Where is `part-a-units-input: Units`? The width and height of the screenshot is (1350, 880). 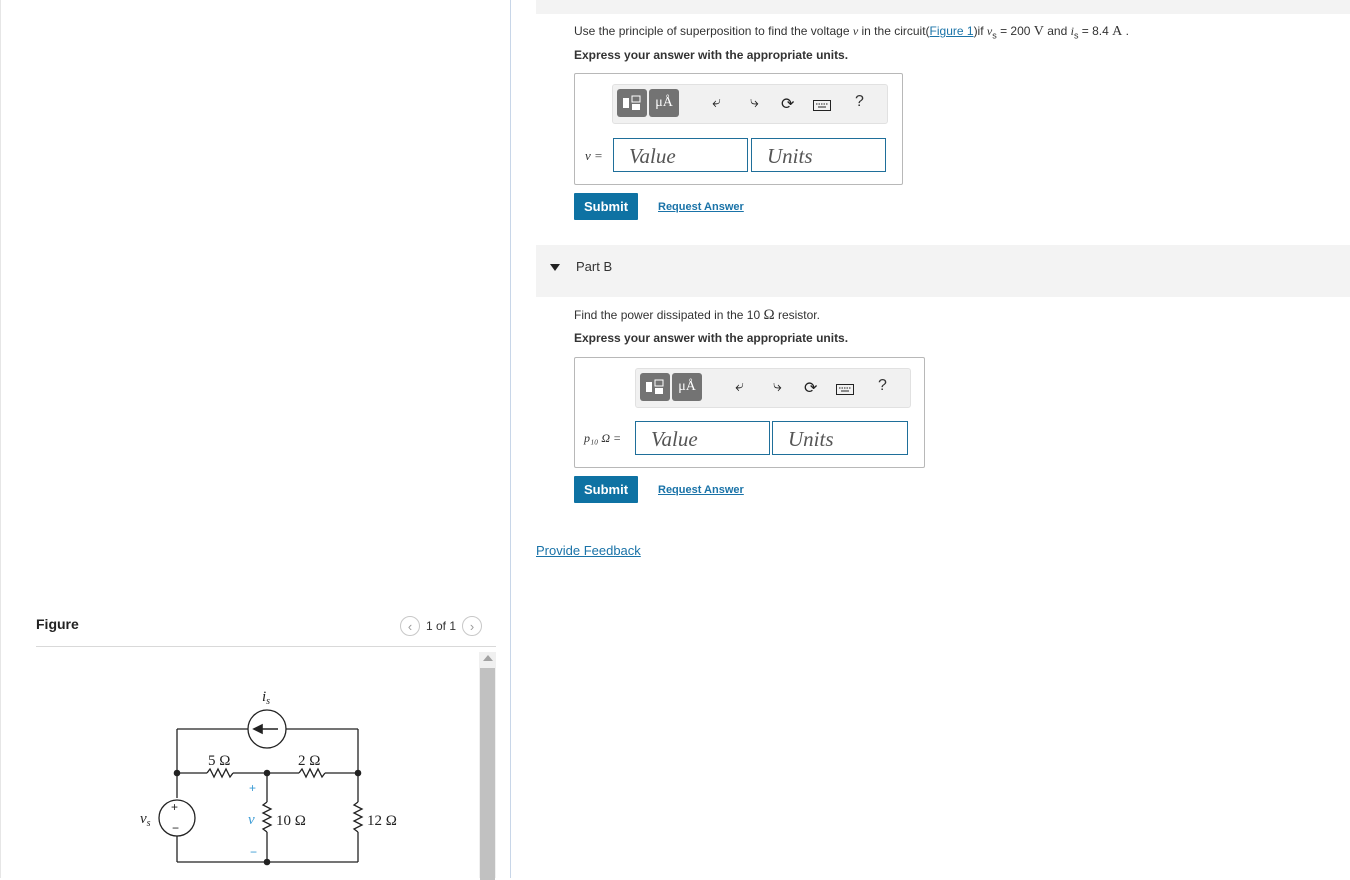 part-a-units-input: Units is located at coordinates (818, 155).